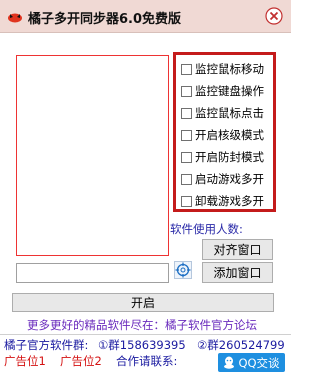 This screenshot has width=320, height=375. I want to click on title-bar: 橘子多开同步器6.0免费版, so click(145, 16).